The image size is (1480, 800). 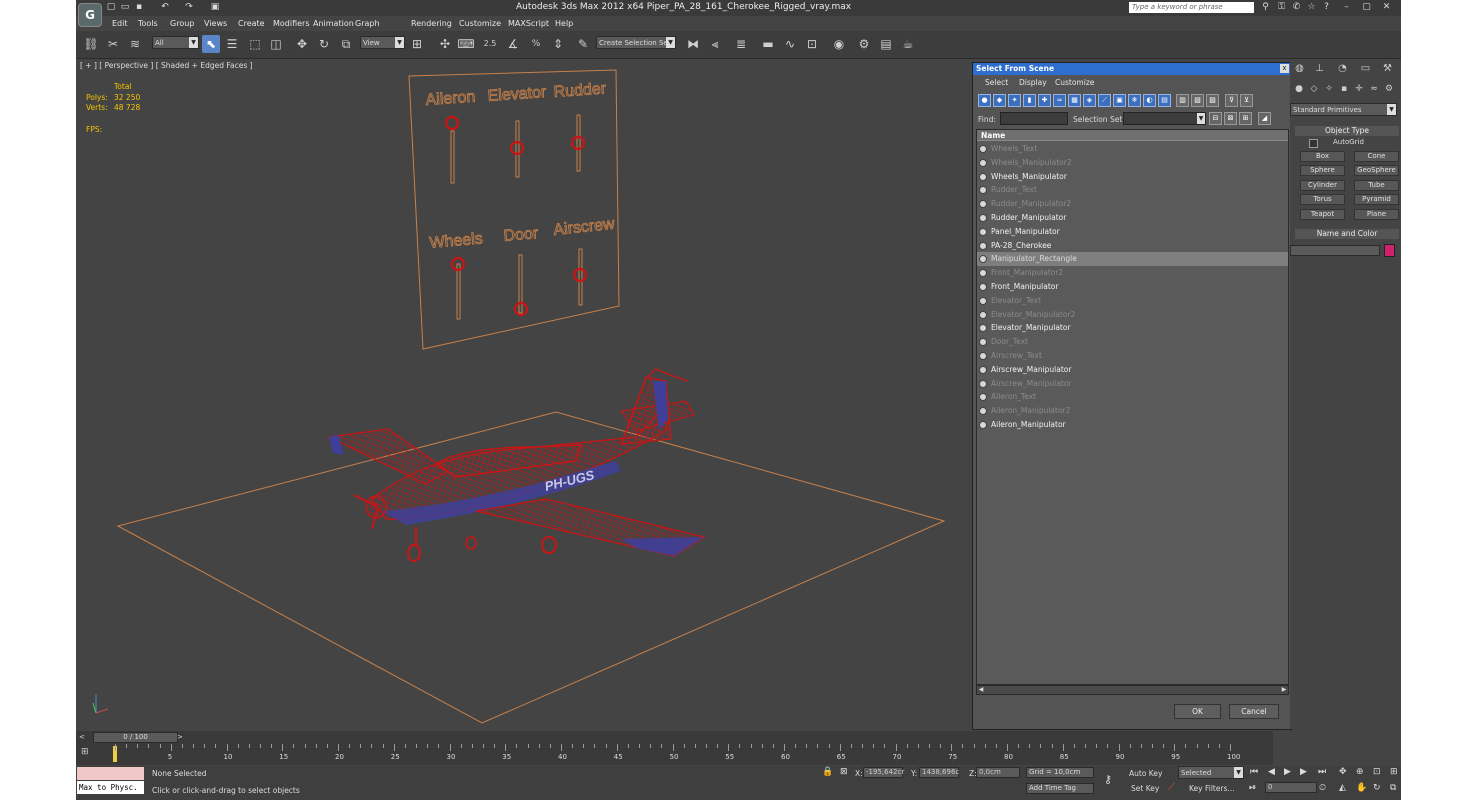 What do you see at coordinates (1197, 100) in the screenshot?
I see `display-invert-icon: ▧` at bounding box center [1197, 100].